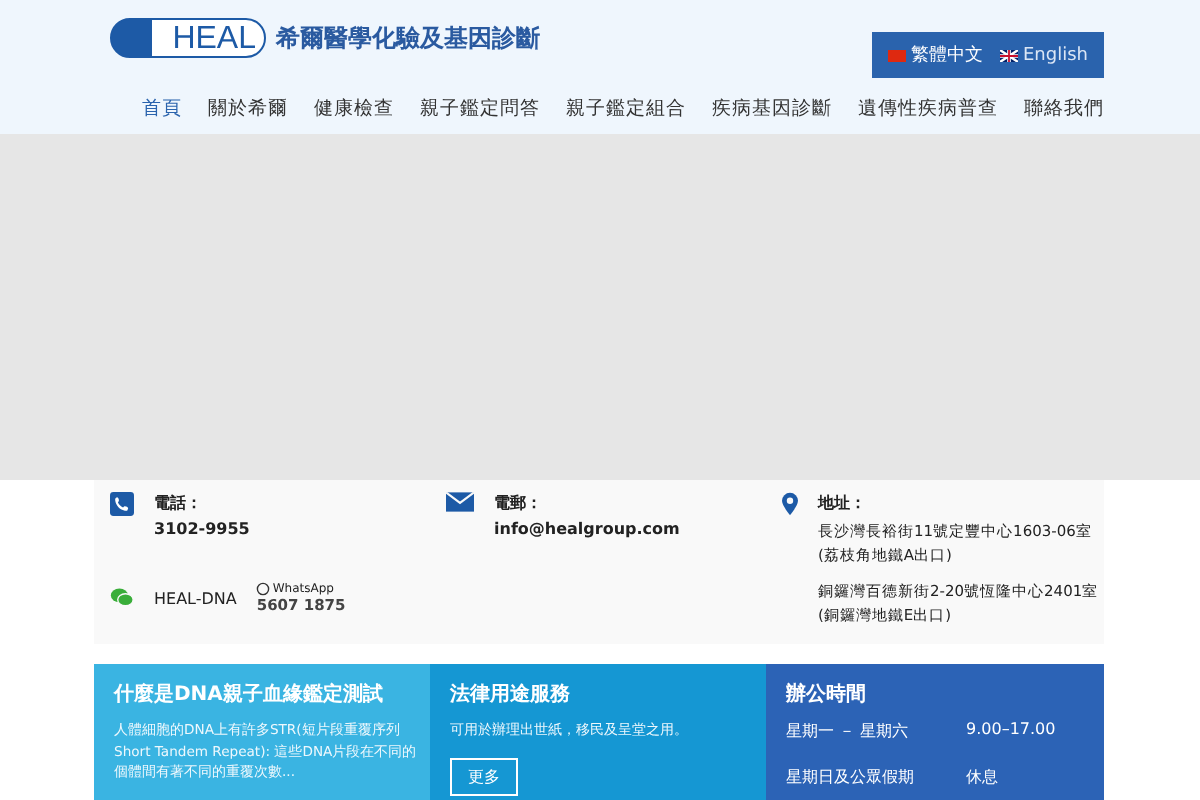 This screenshot has height=800, width=1200. Describe the element at coordinates (1064, 109) in the screenshot. I see `nav-link: 聯絡我們` at that location.